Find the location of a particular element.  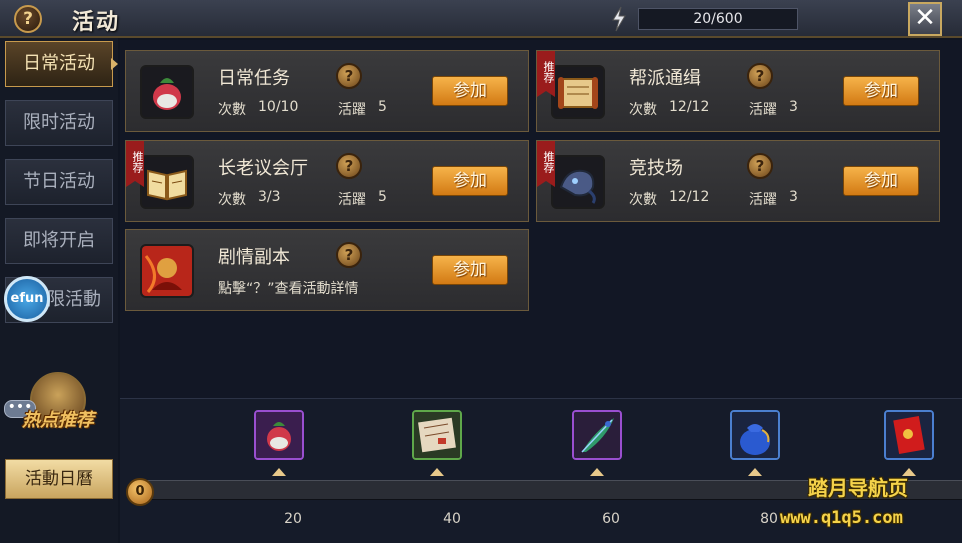

tab-daily-activities: 日常活动 is located at coordinates (59, 64).